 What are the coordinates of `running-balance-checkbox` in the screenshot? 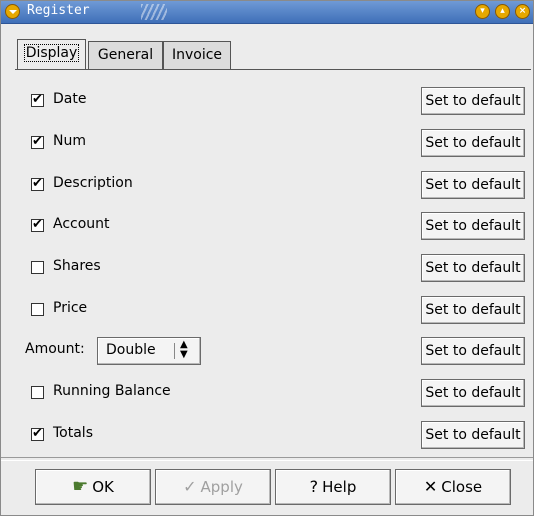 It's located at (37, 392).